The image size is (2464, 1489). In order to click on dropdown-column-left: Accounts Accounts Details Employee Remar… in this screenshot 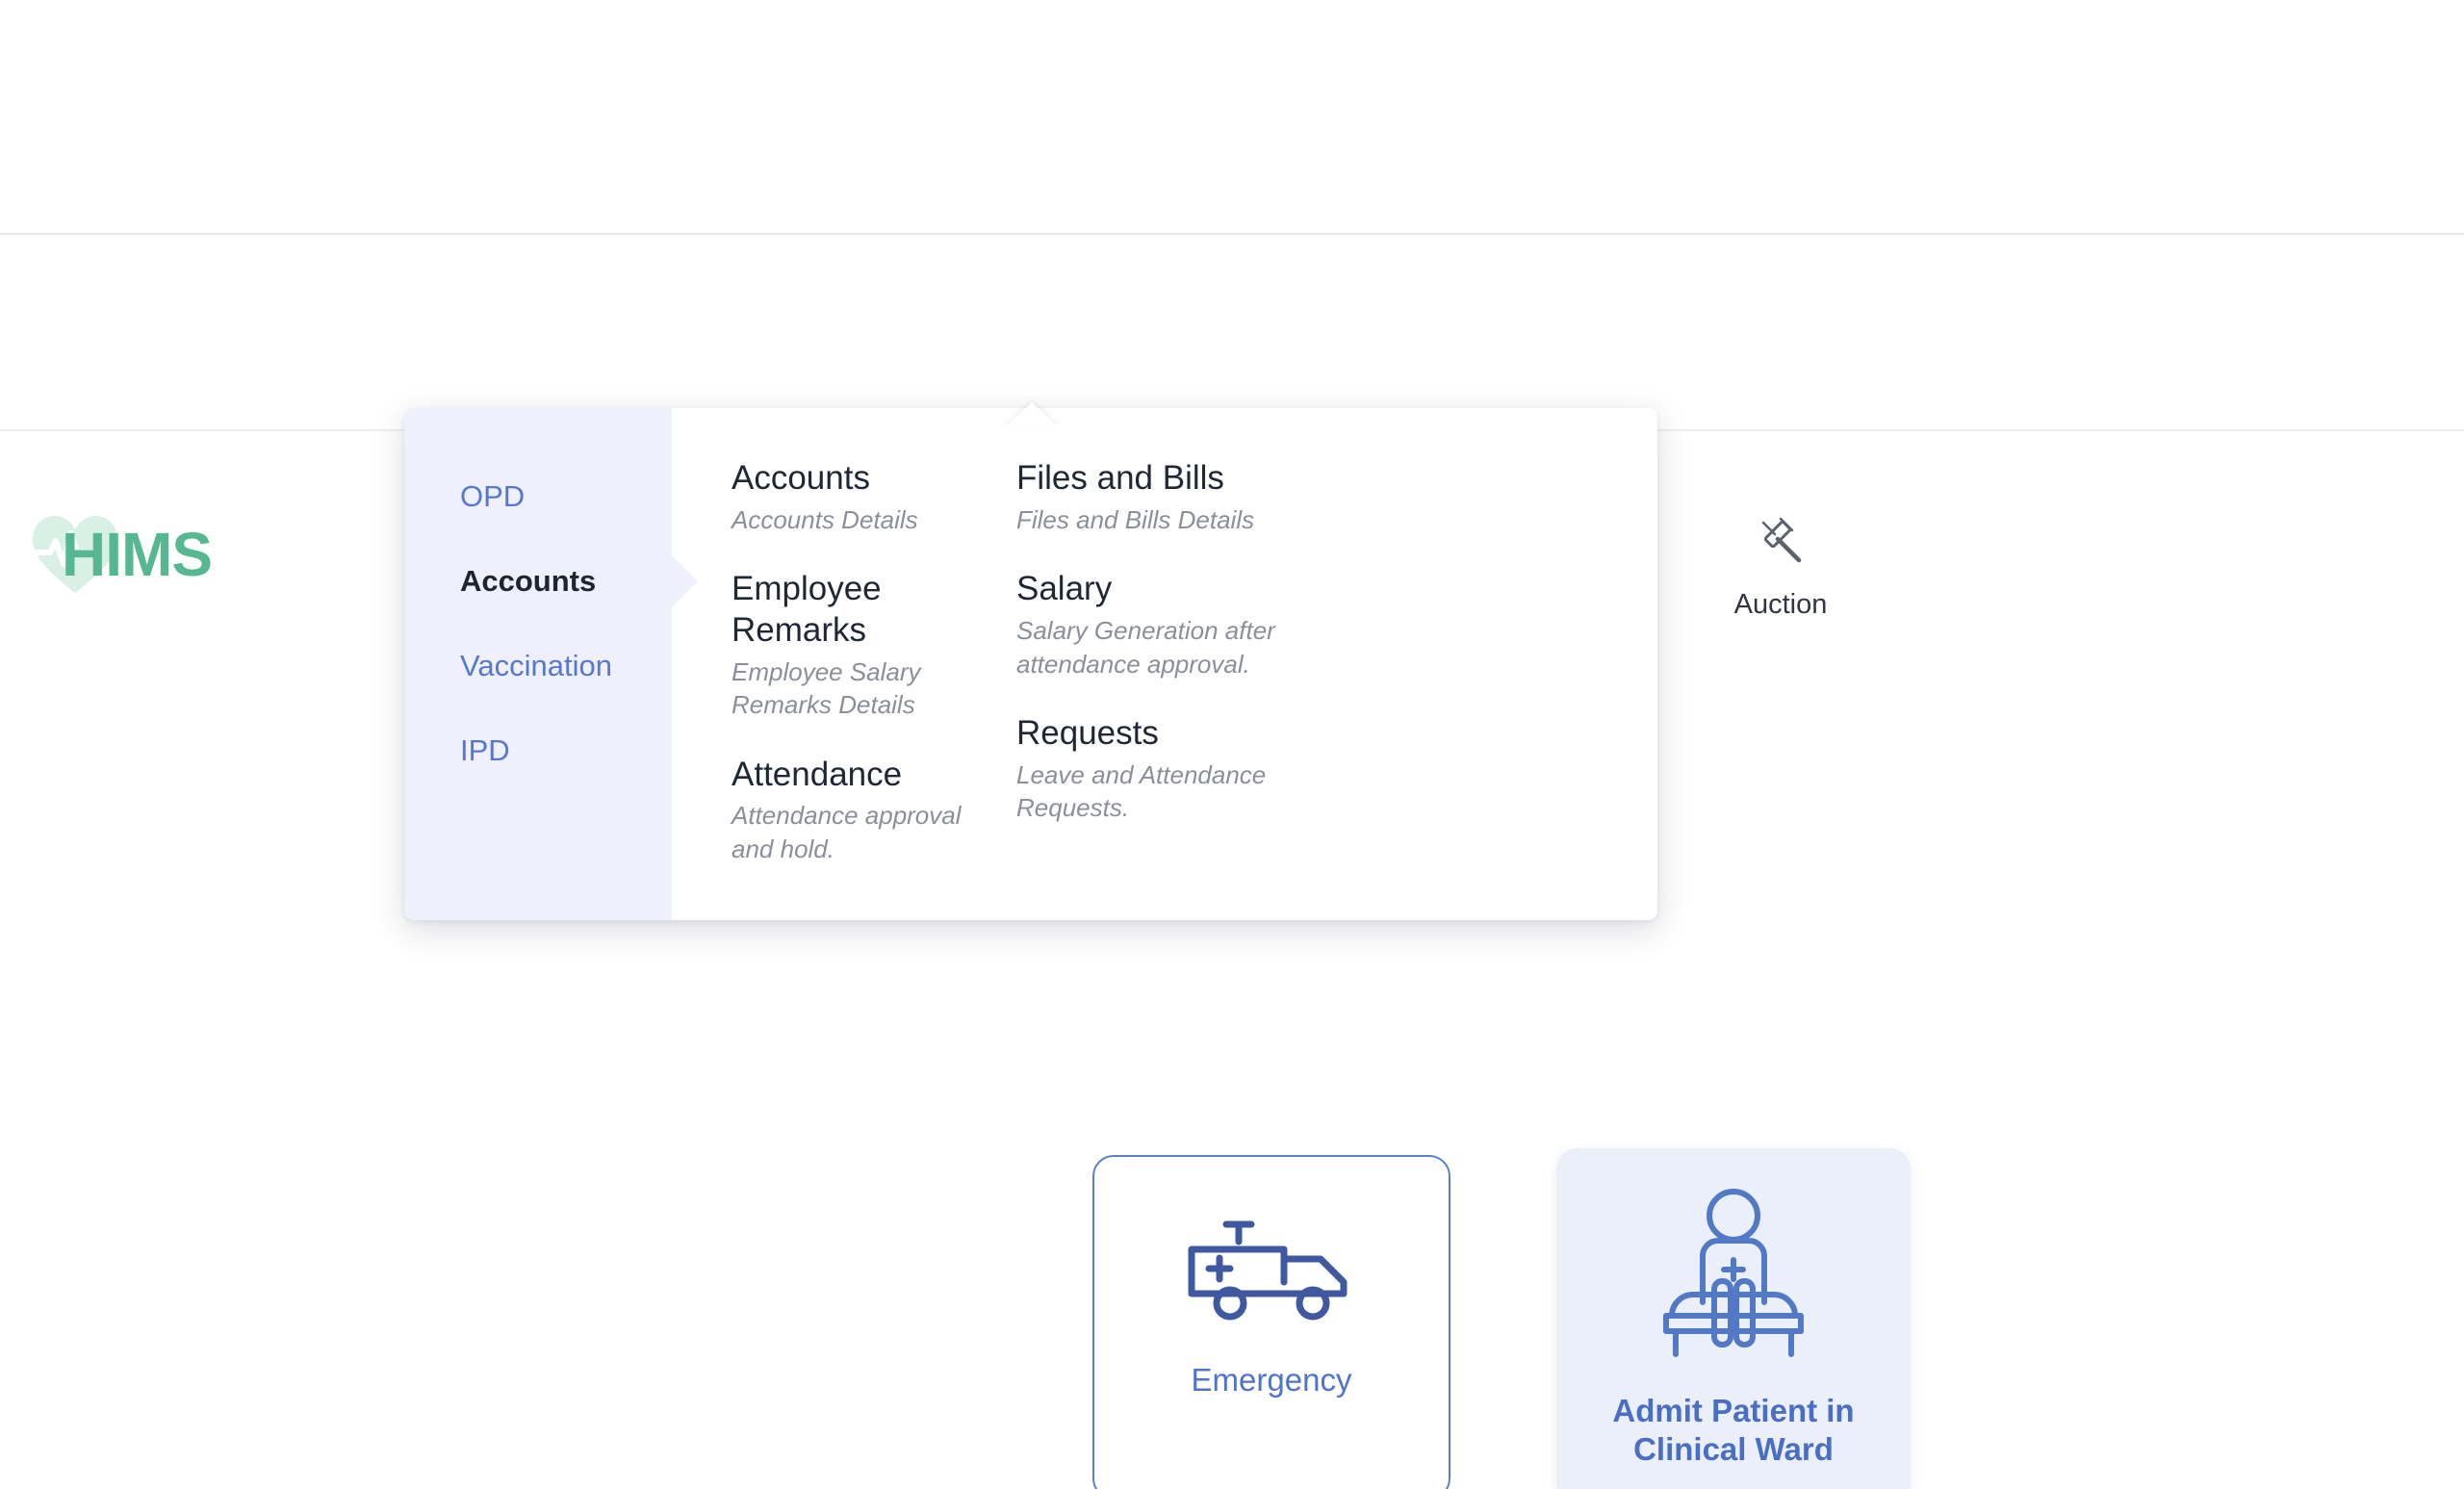, I will do `click(874, 678)`.